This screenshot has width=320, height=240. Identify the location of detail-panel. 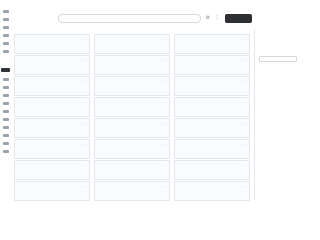
(277, 114).